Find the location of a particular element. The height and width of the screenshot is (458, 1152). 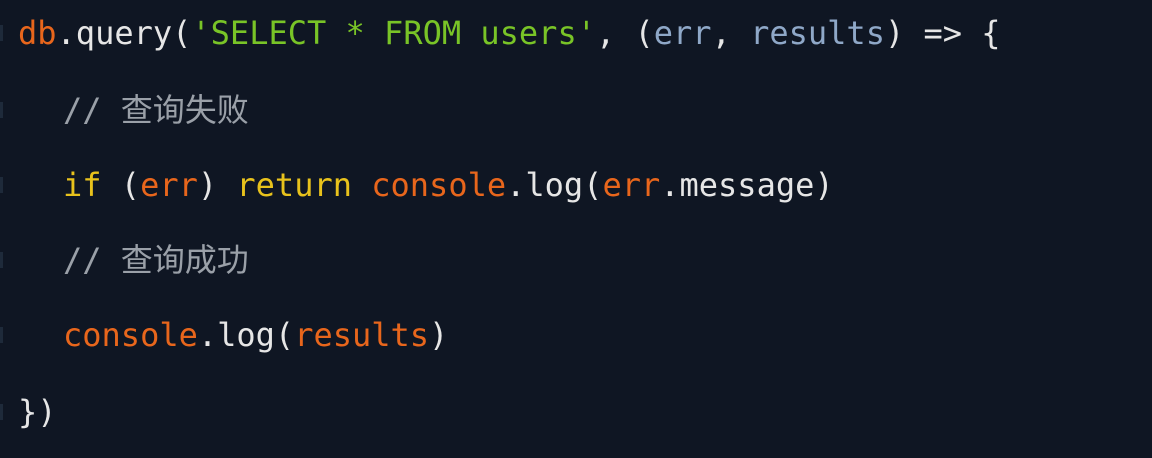

token-if: if is located at coordinates (82, 185).